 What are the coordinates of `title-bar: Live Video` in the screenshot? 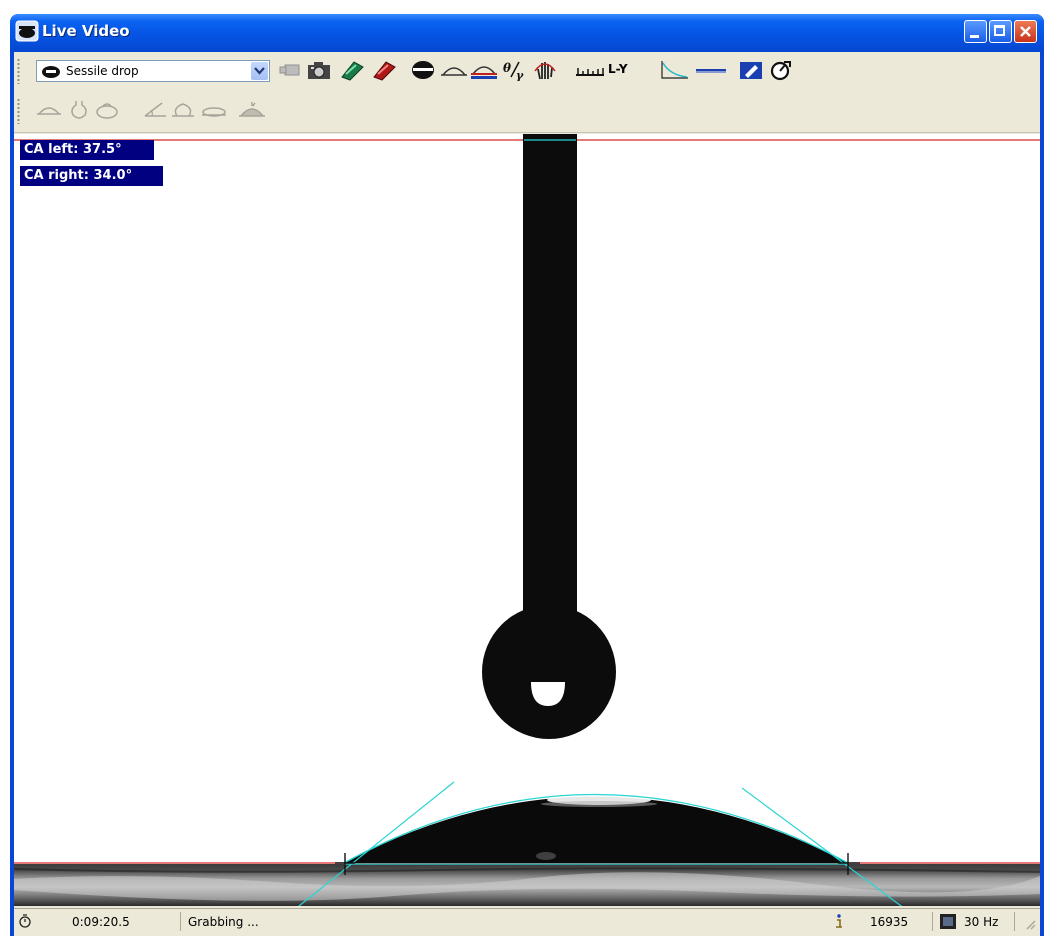 It's located at (527, 33).